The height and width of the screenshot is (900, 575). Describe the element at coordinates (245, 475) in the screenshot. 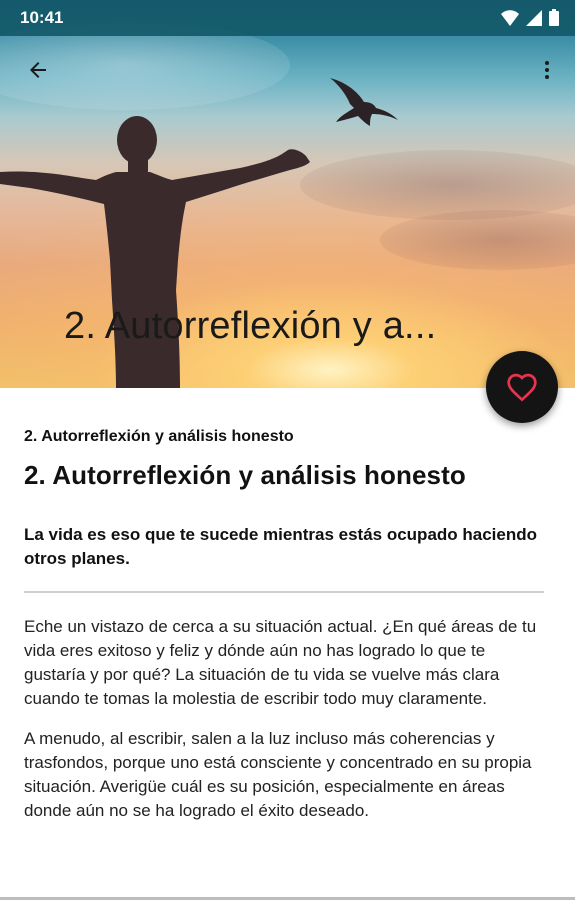

I see `article-title: 2. Autorreflexión y análisis honesto` at that location.